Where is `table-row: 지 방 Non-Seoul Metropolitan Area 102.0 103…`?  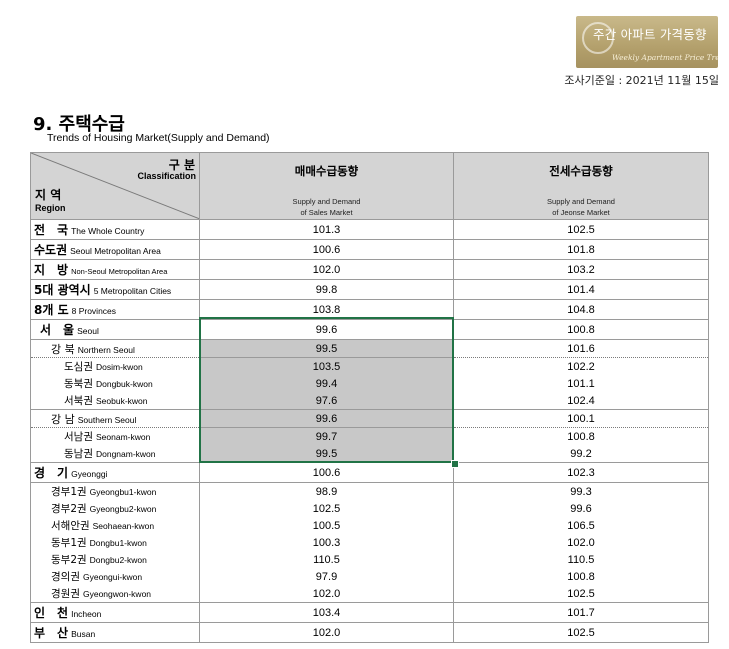
table-row: 지 방 Non-Seoul Metropolitan Area 102.0 103… is located at coordinates (369, 269).